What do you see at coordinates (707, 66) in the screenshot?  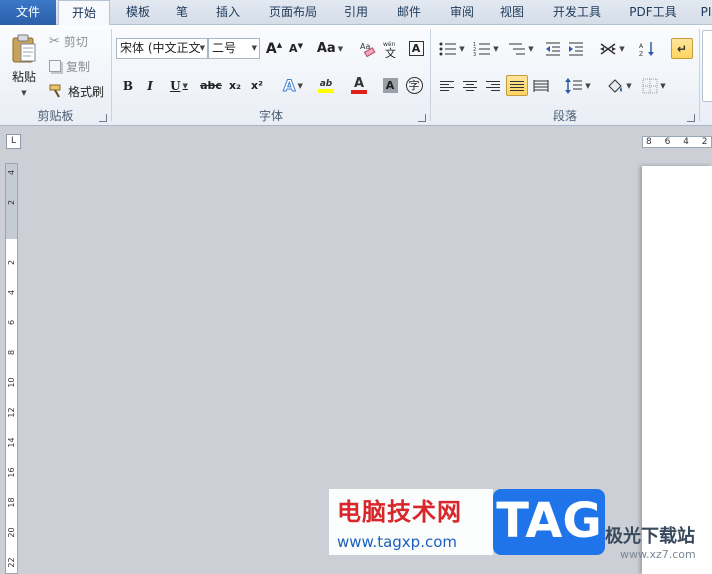 I see `styles-gallery-edge` at bounding box center [707, 66].